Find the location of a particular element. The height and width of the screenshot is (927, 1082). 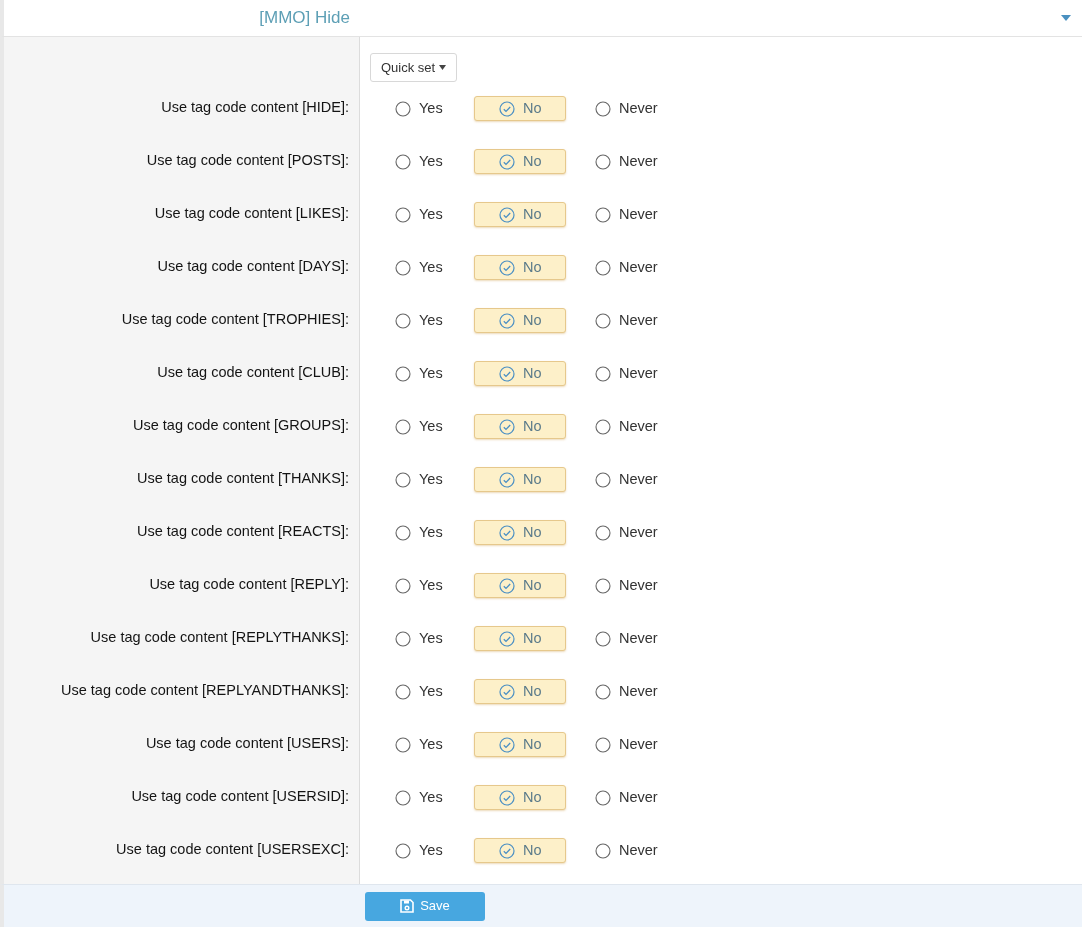

setting-label: Use tag code content [REPLY]: is located at coordinates (249, 584).